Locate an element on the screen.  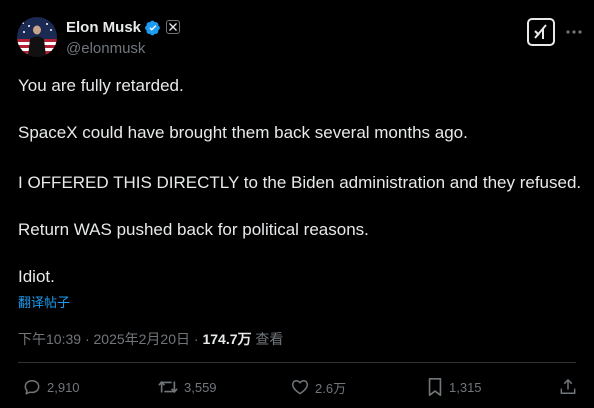
divider is located at coordinates (297, 362).